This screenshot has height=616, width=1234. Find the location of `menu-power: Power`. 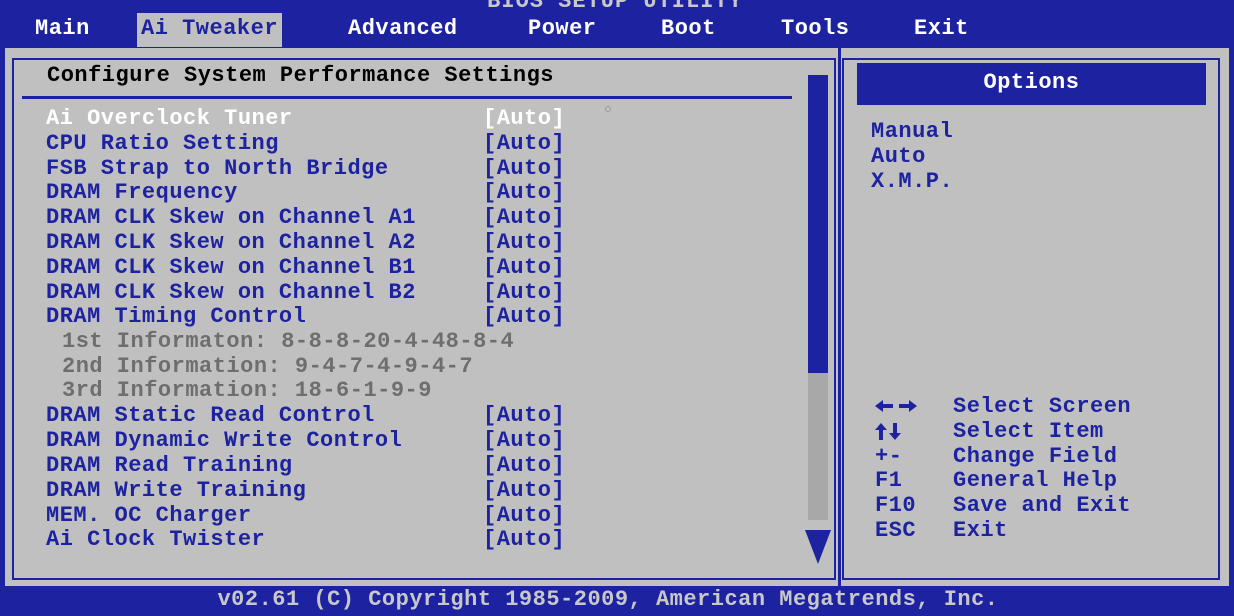

menu-power: Power is located at coordinates (562, 30).